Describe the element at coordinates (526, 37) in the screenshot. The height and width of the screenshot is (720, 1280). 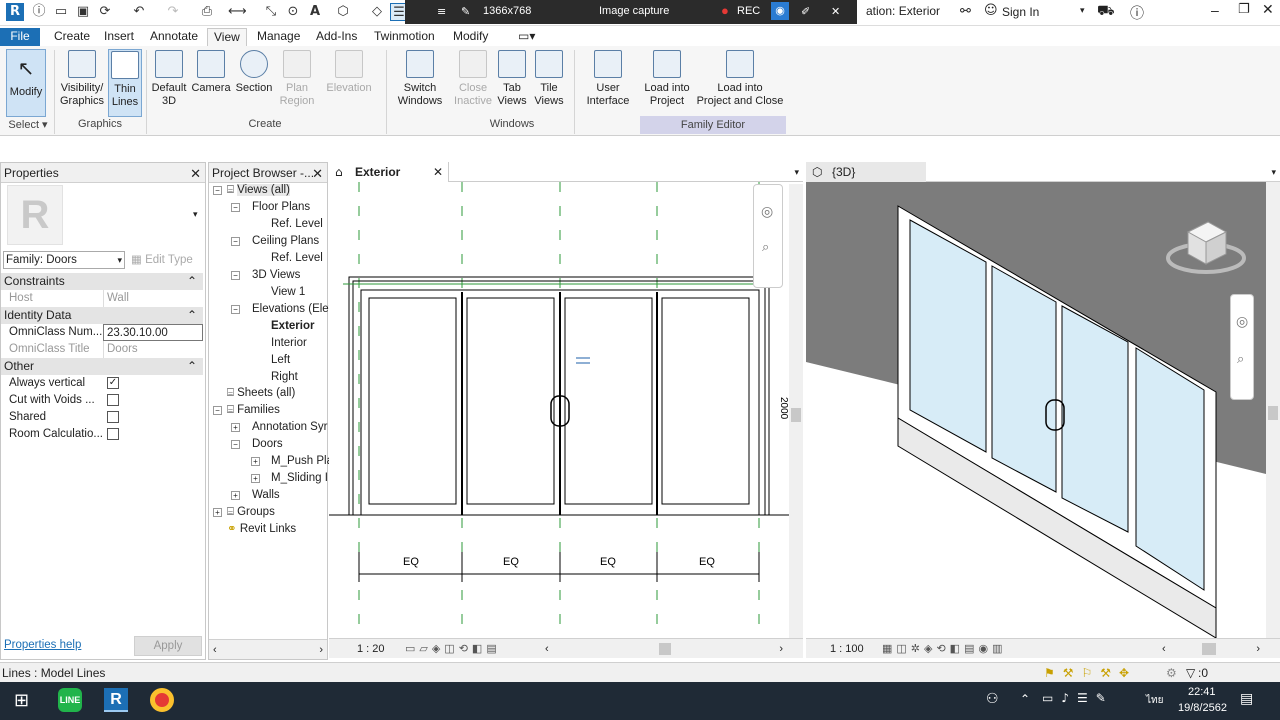
I see `panel-toggle-icon: ▭▾` at that location.